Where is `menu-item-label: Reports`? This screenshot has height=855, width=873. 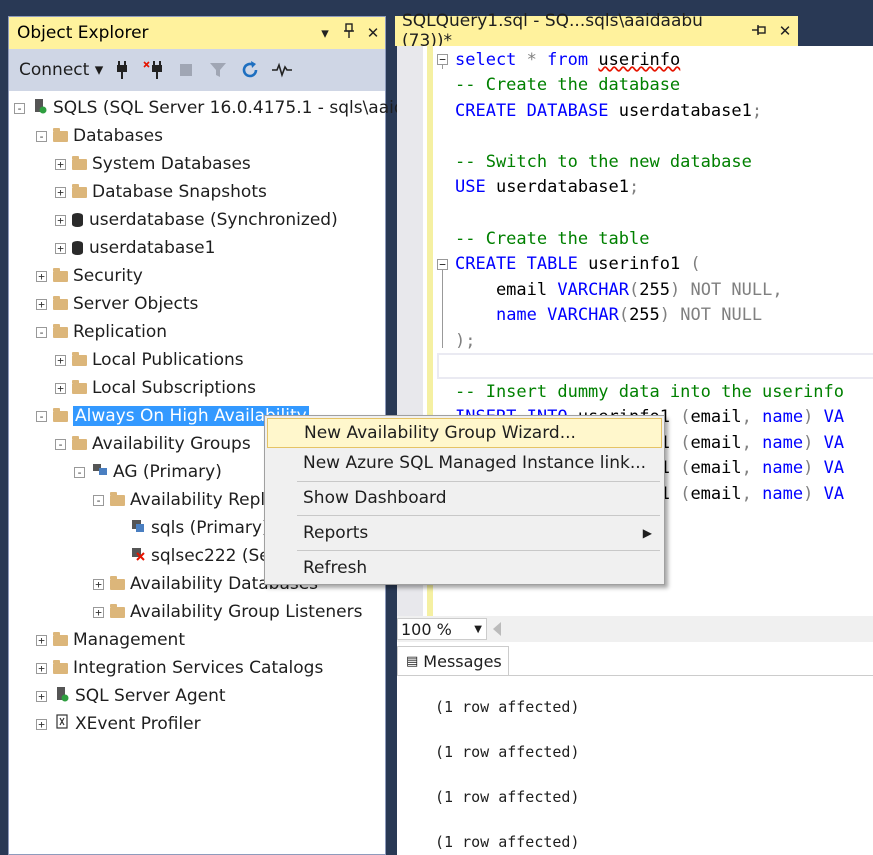
menu-item-label: Reports is located at coordinates (336, 533).